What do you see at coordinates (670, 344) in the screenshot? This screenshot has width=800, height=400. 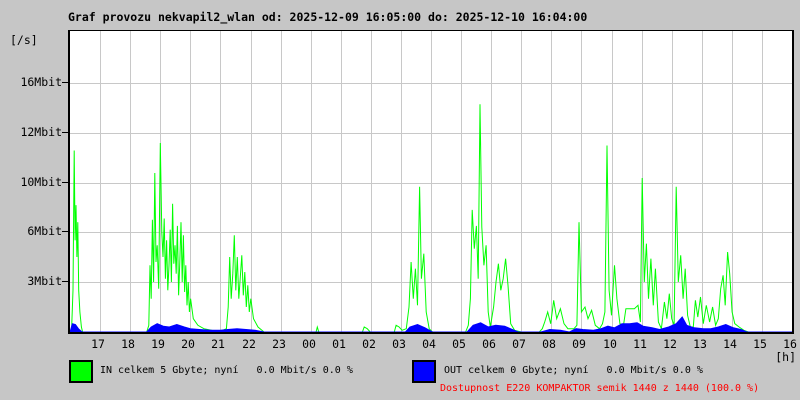 I see `x-axis-label-12: 12` at bounding box center [670, 344].